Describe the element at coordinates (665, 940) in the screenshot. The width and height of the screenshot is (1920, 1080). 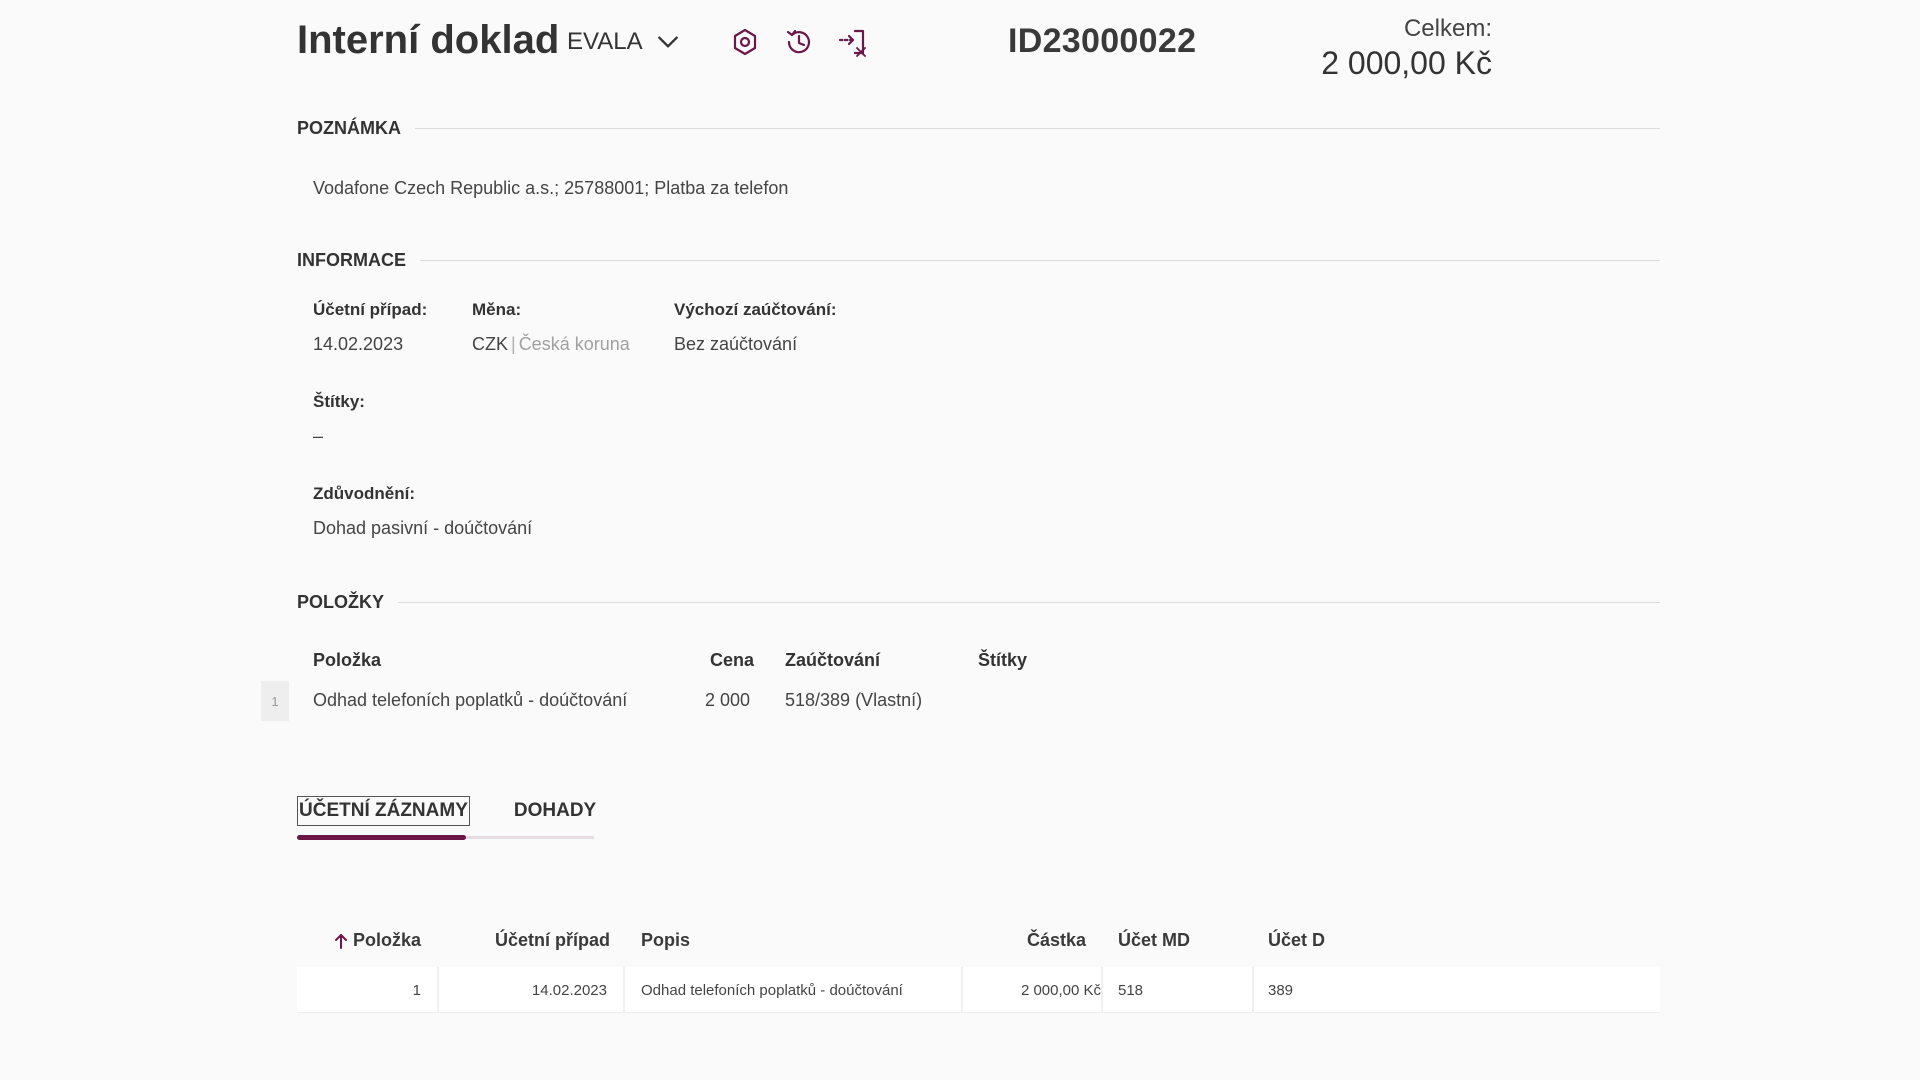
I see `records-col-desc: Popis` at that location.